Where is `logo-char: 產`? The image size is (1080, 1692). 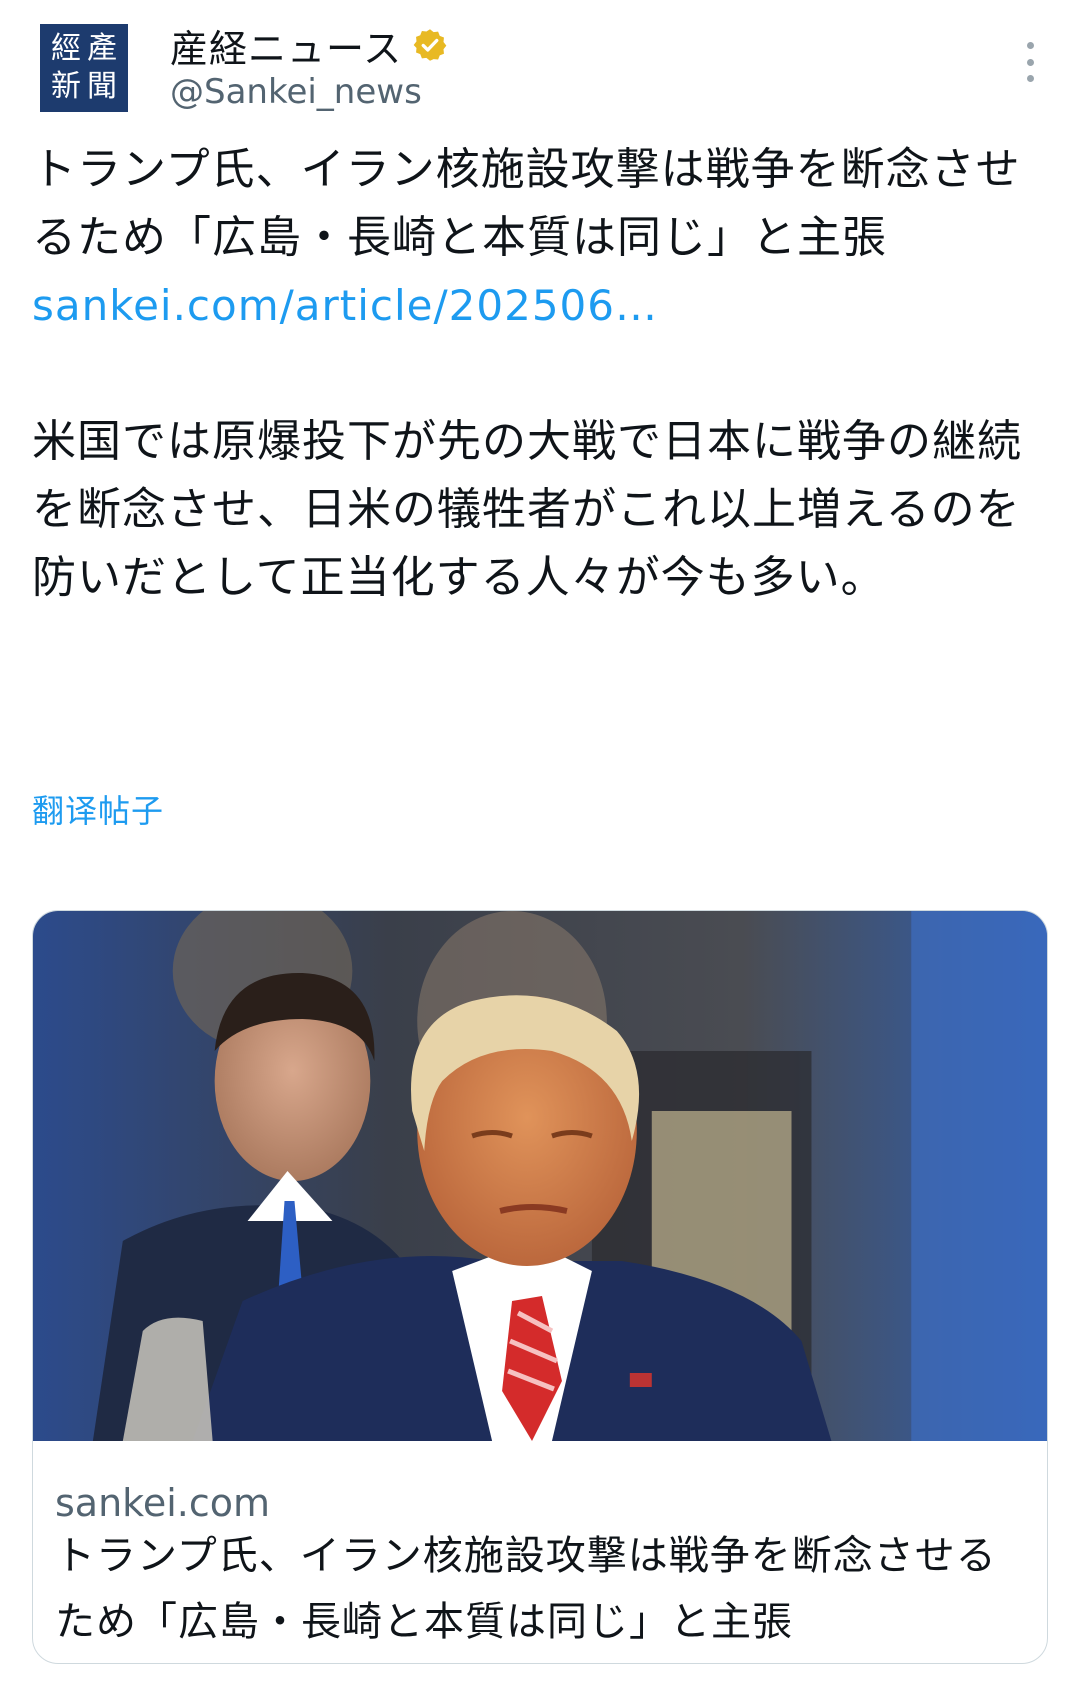
logo-char: 產 is located at coordinates (102, 48).